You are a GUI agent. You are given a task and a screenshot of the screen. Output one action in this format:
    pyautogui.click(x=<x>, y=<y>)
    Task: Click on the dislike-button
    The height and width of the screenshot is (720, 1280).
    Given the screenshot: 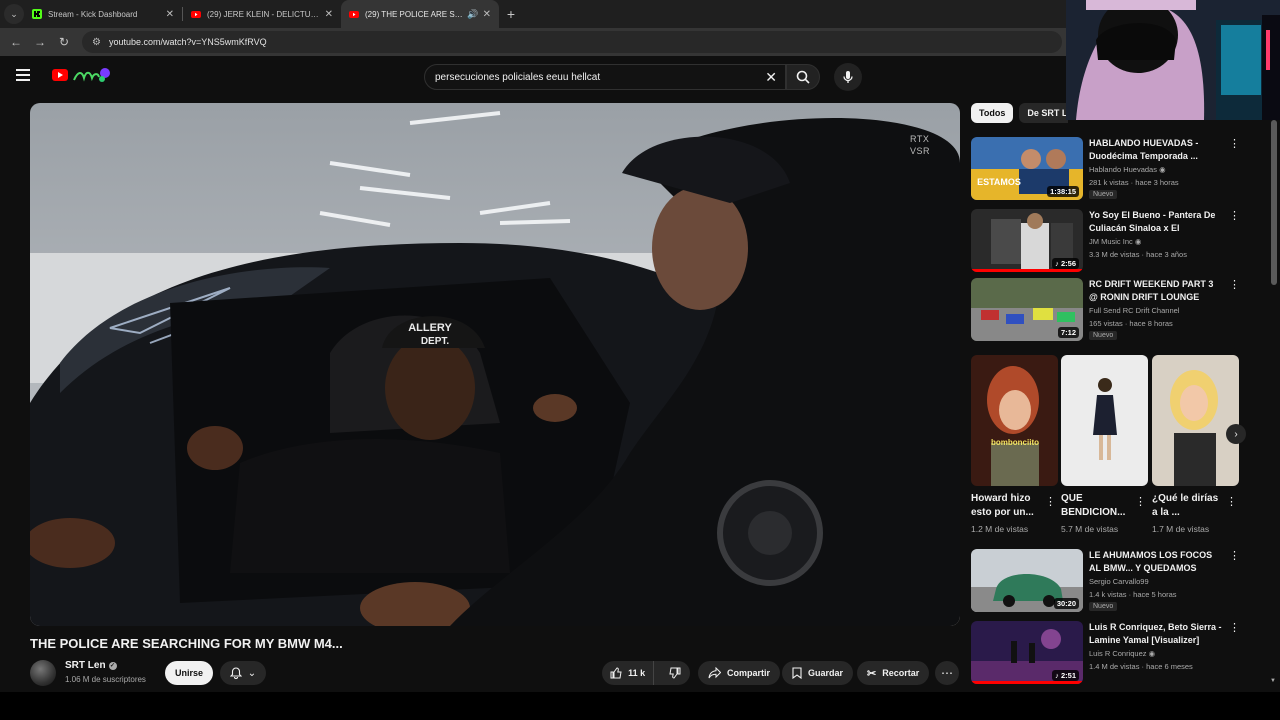 What is the action you would take?
    pyautogui.click(x=675, y=673)
    